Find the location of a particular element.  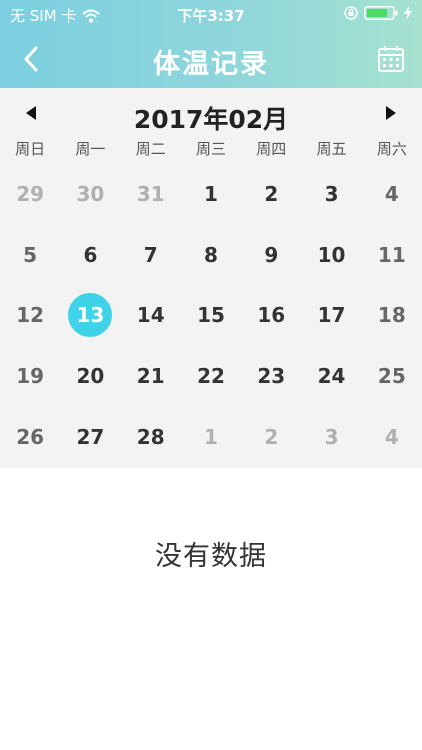

calendar-day: 19 is located at coordinates (30, 376).